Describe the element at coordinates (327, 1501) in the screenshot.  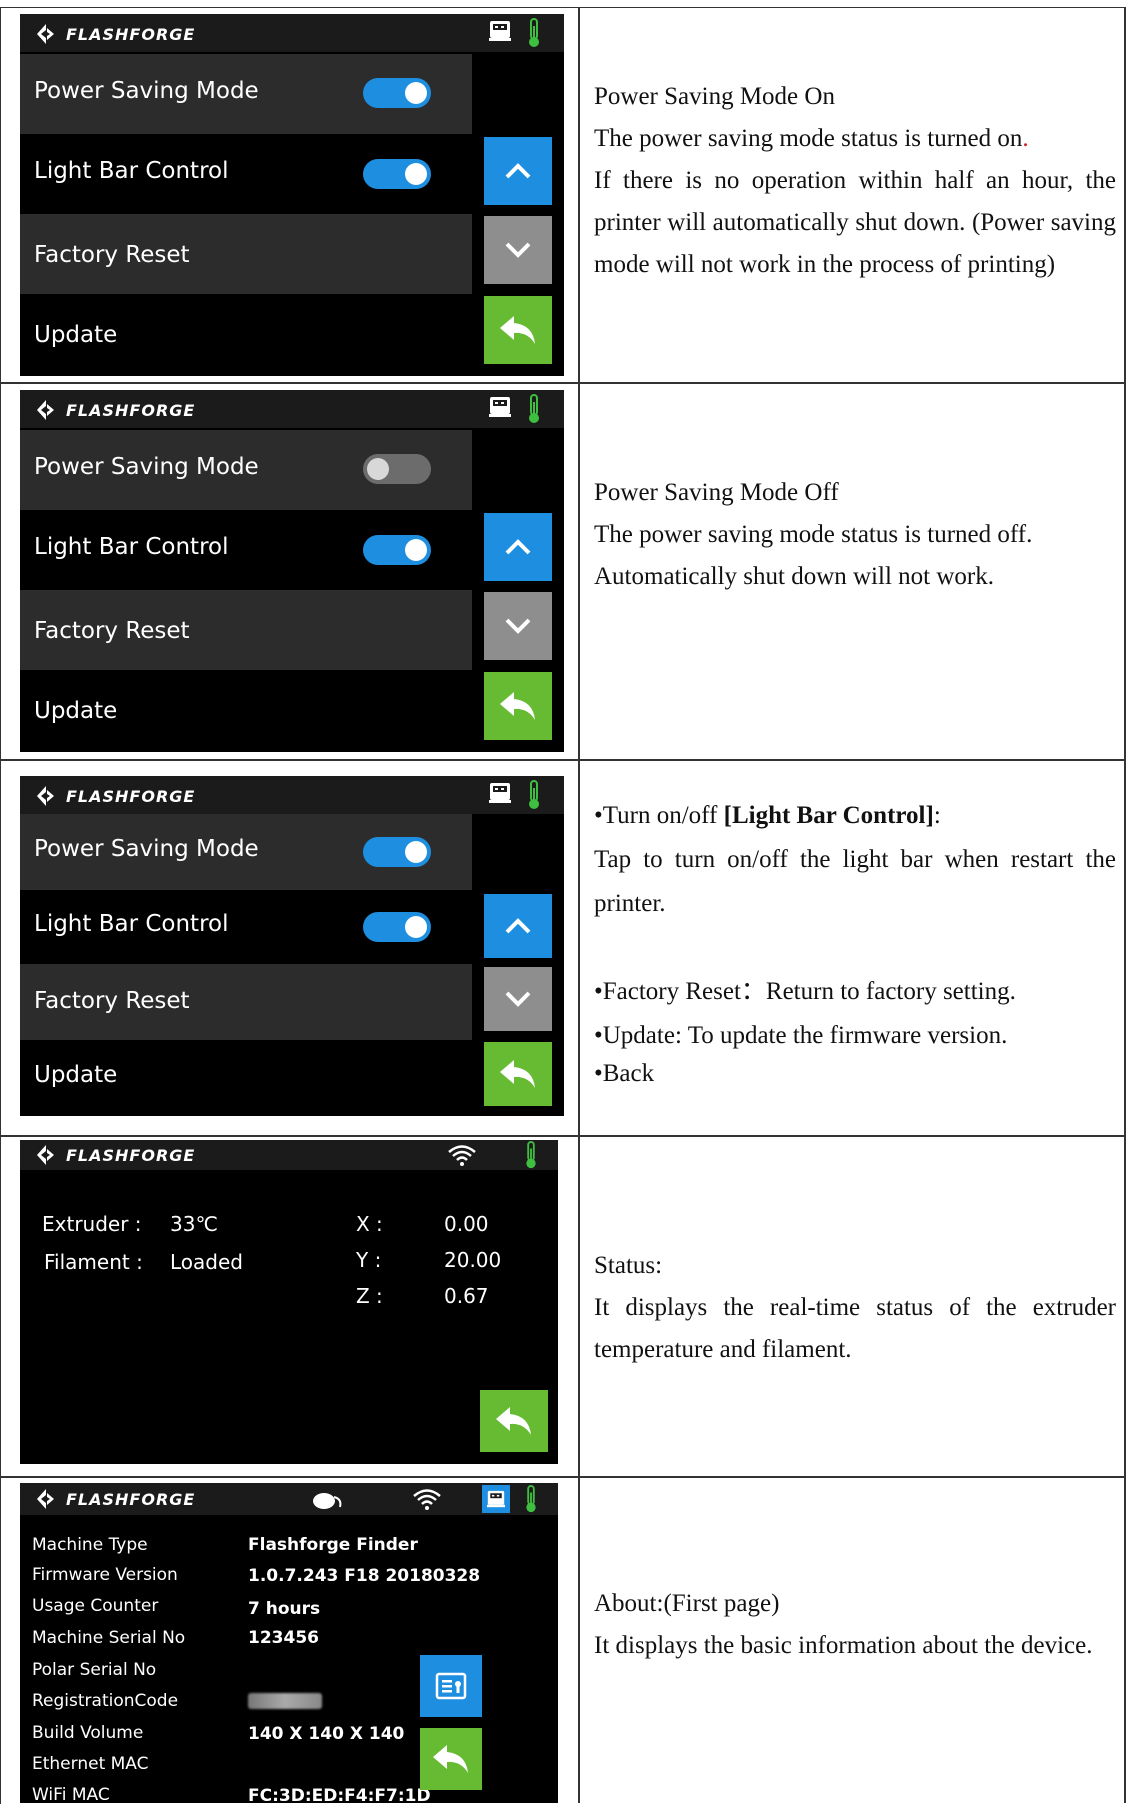
I see `cloud-icon` at that location.